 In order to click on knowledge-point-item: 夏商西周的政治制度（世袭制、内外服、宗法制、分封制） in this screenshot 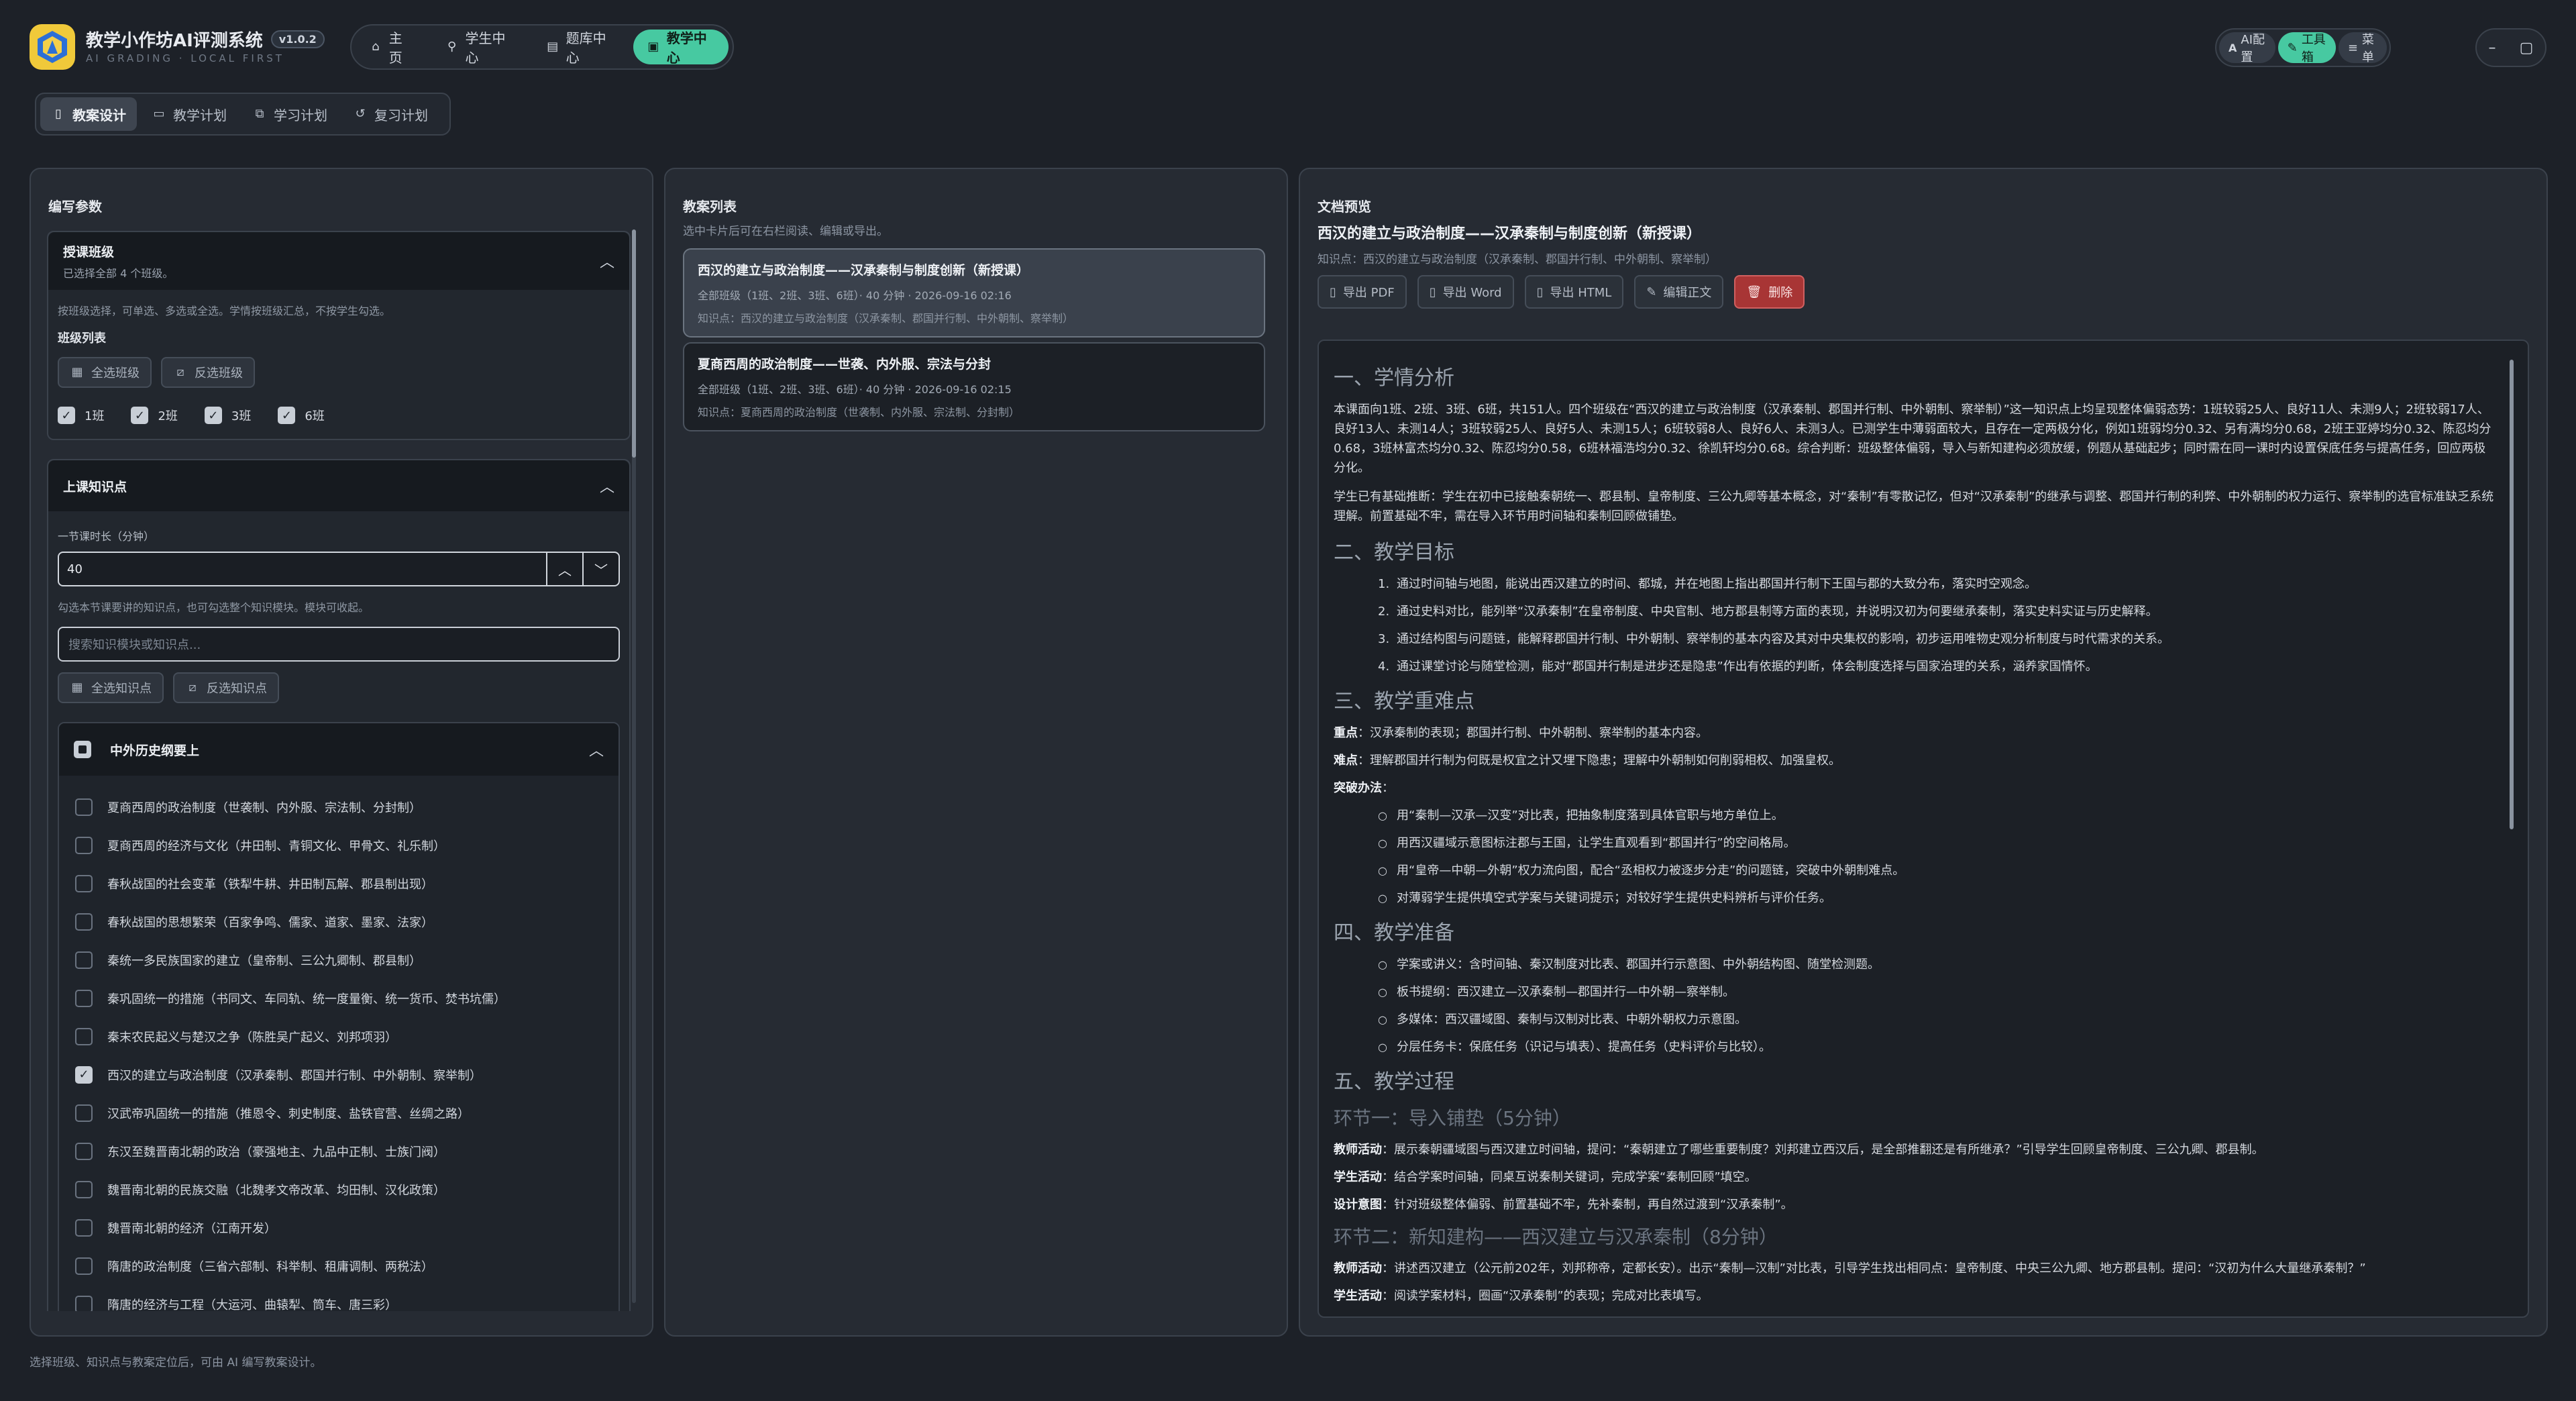, I will do `click(338, 807)`.